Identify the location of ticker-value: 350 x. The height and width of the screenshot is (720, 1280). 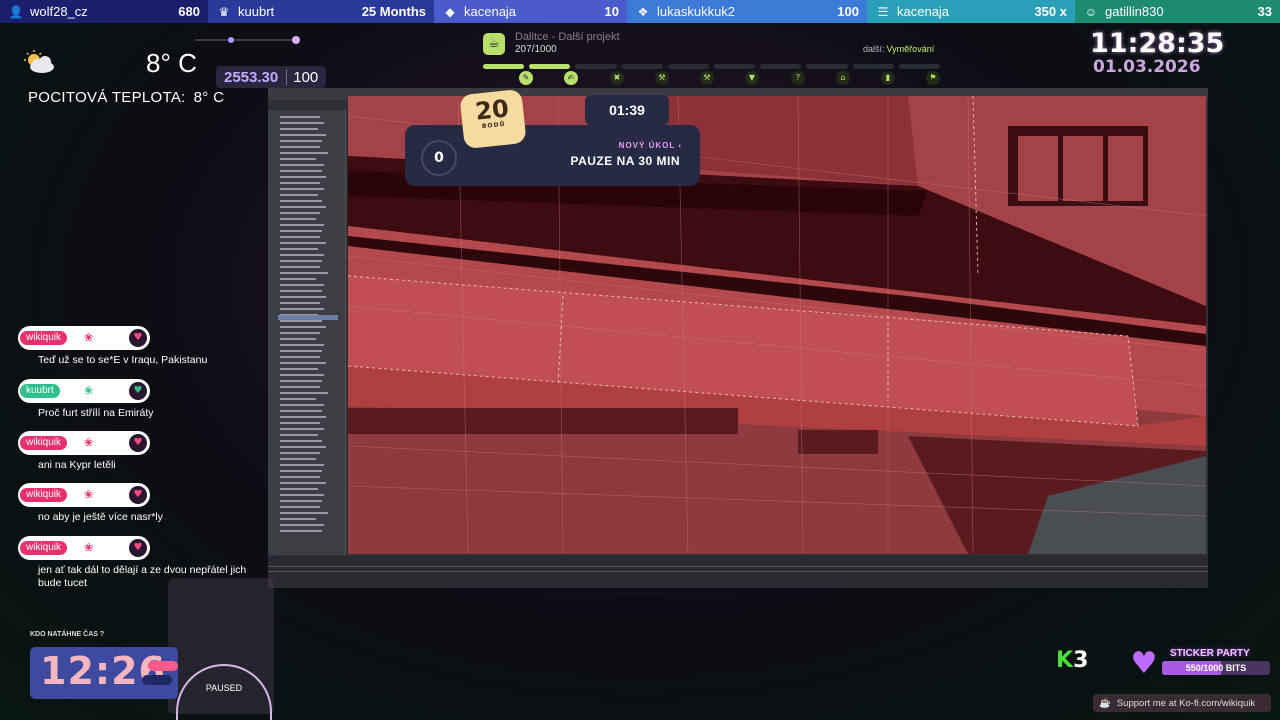
(1050, 11).